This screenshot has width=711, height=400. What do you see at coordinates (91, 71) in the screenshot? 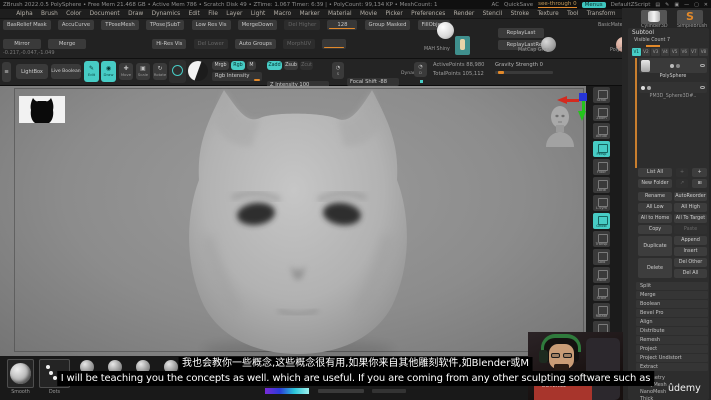
I see `edit-mode-button: ✎ Edit` at bounding box center [91, 71].